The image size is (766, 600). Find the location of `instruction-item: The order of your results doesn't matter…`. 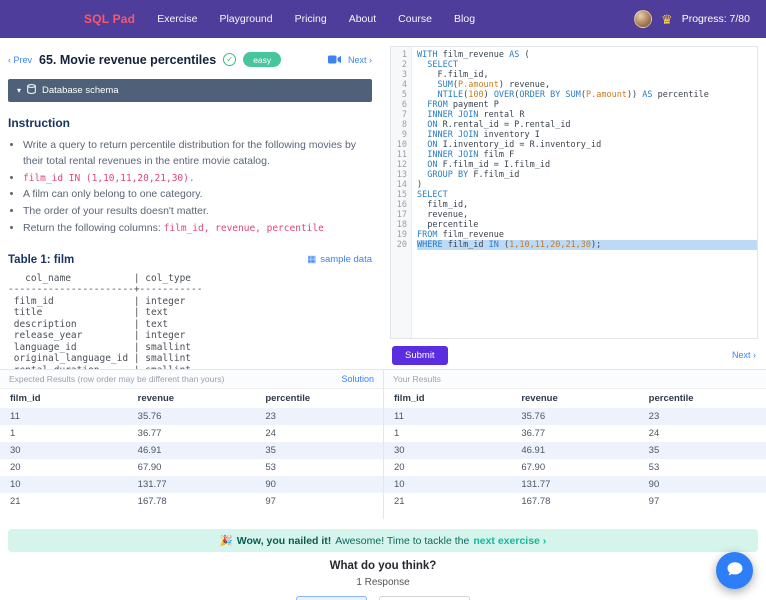

instruction-item: The order of your results doesn't matter… is located at coordinates (197, 212).